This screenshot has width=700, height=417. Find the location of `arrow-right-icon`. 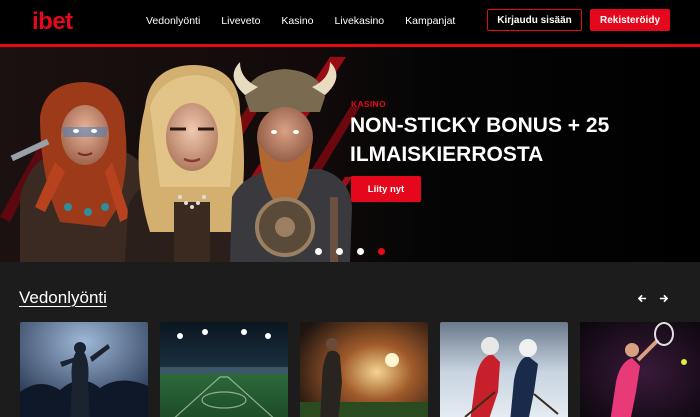

arrow-right-icon is located at coordinates (663, 298).